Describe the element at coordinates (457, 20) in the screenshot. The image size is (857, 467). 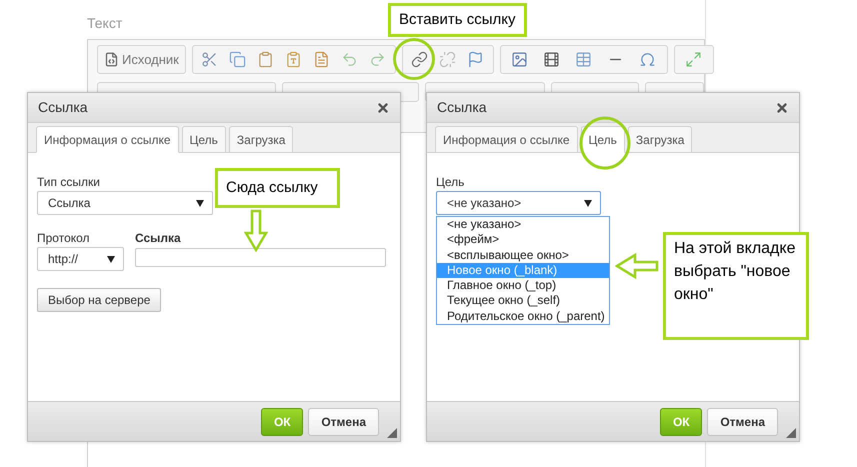
I see `callout: Вставить ссылку` at that location.